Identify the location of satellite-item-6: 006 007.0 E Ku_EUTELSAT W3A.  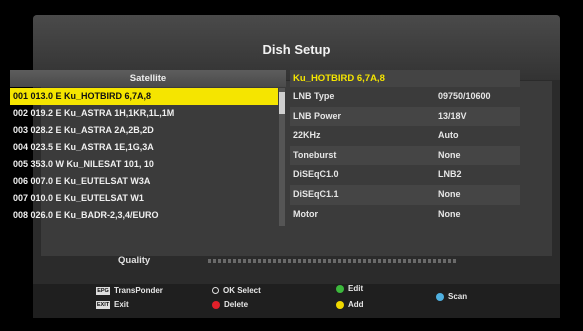
(144, 181).